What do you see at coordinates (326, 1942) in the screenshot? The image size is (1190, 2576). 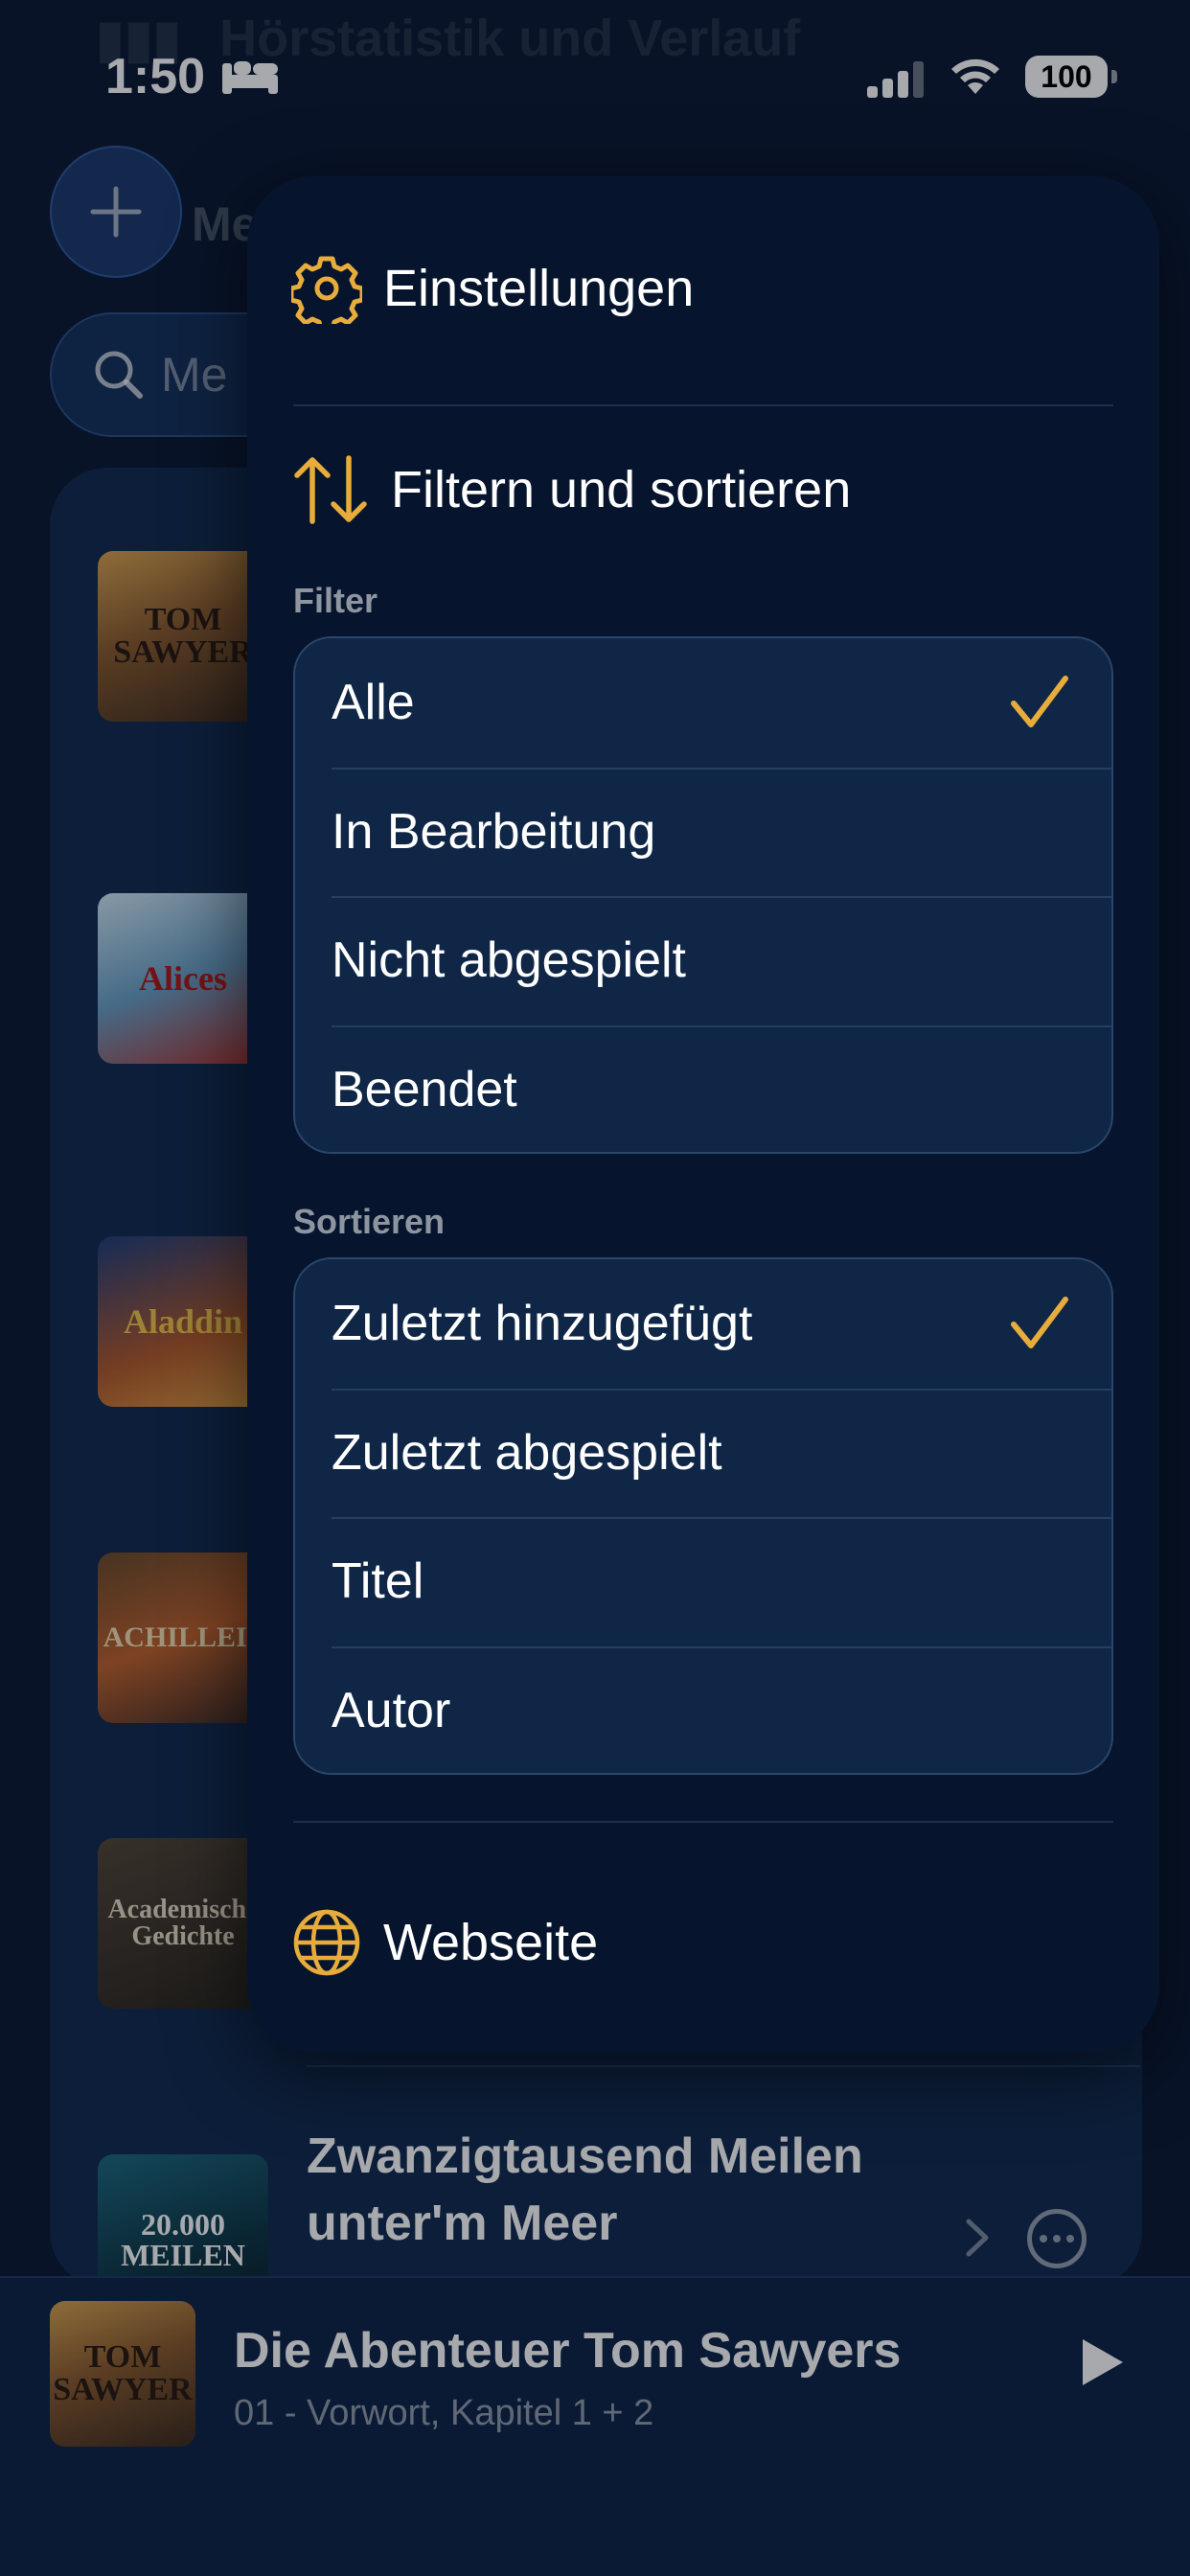 I see `globe-icon` at bounding box center [326, 1942].